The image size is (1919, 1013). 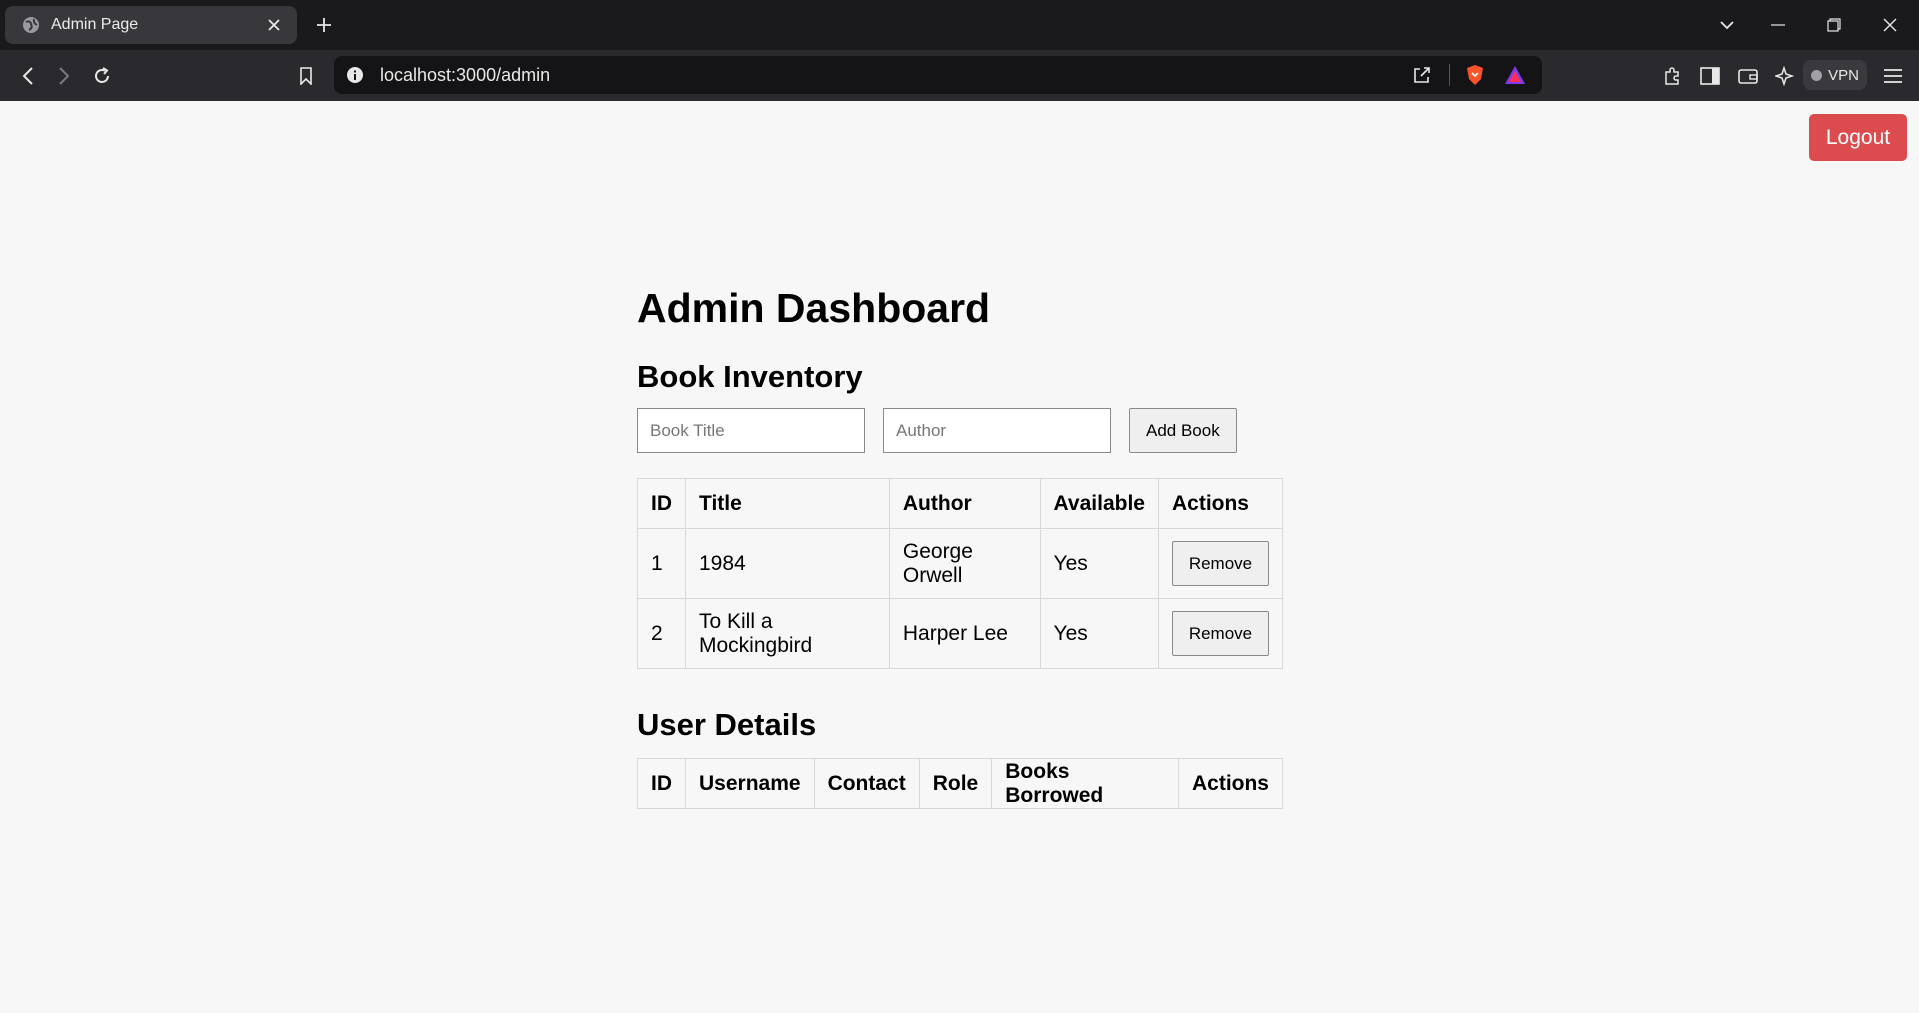 What do you see at coordinates (1710, 76) in the screenshot?
I see `sidebar-icon` at bounding box center [1710, 76].